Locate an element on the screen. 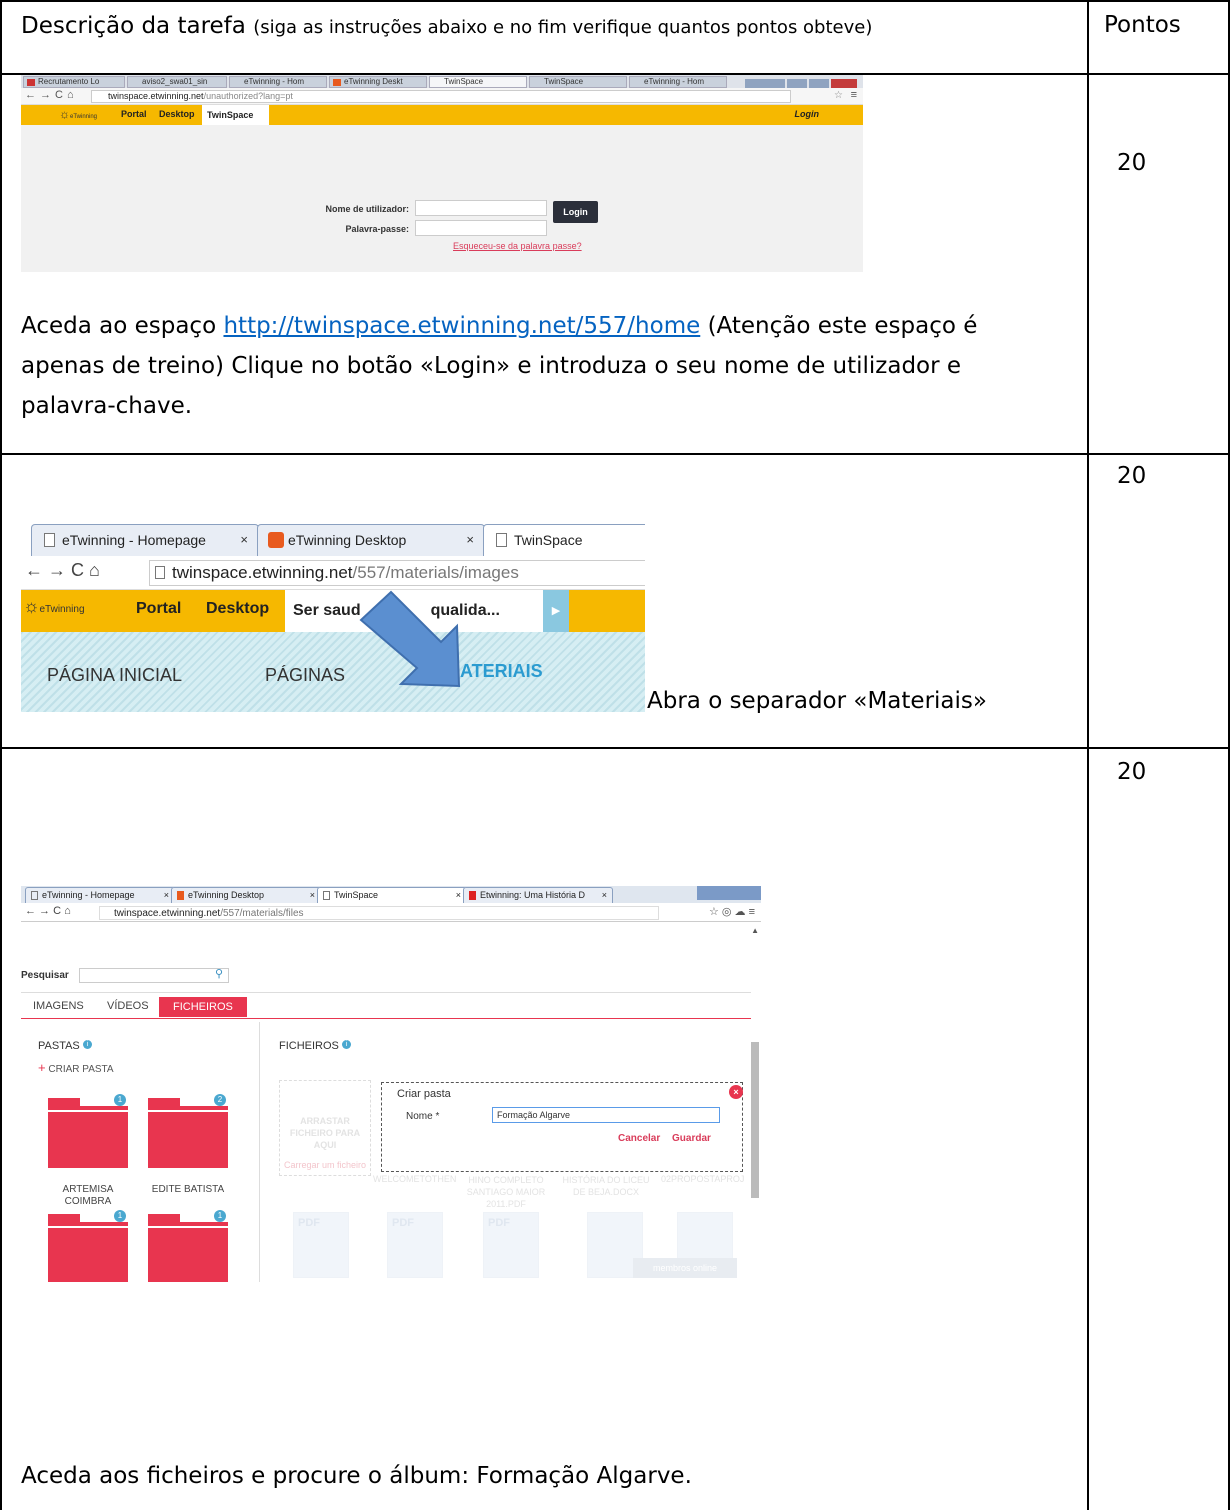 The image size is (1230, 1510). tab-images: IMAGENS is located at coordinates (58, 1006).